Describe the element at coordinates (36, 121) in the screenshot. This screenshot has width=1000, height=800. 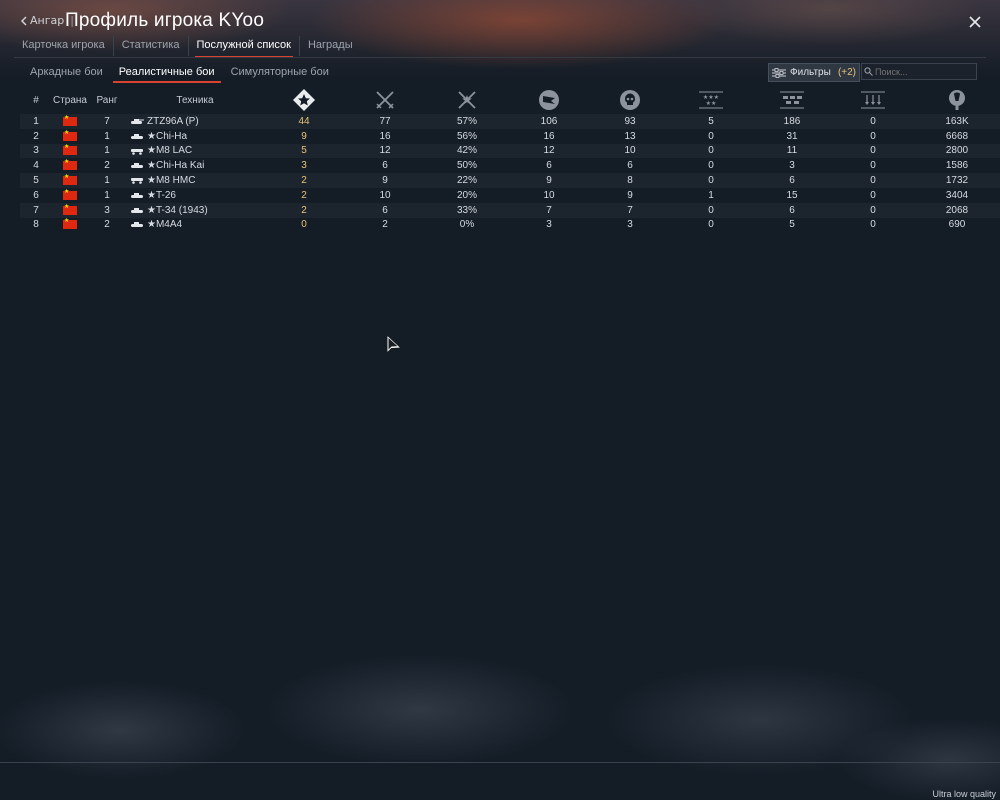
I see `row-num: 1` at that location.